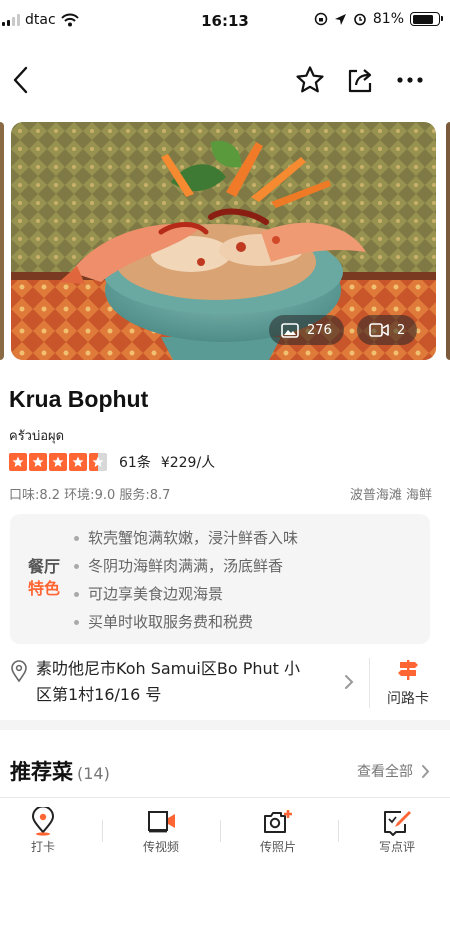 The width and height of the screenshot is (450, 943). What do you see at coordinates (306, 330) in the screenshot?
I see `photo-count-badge: 276` at bounding box center [306, 330].